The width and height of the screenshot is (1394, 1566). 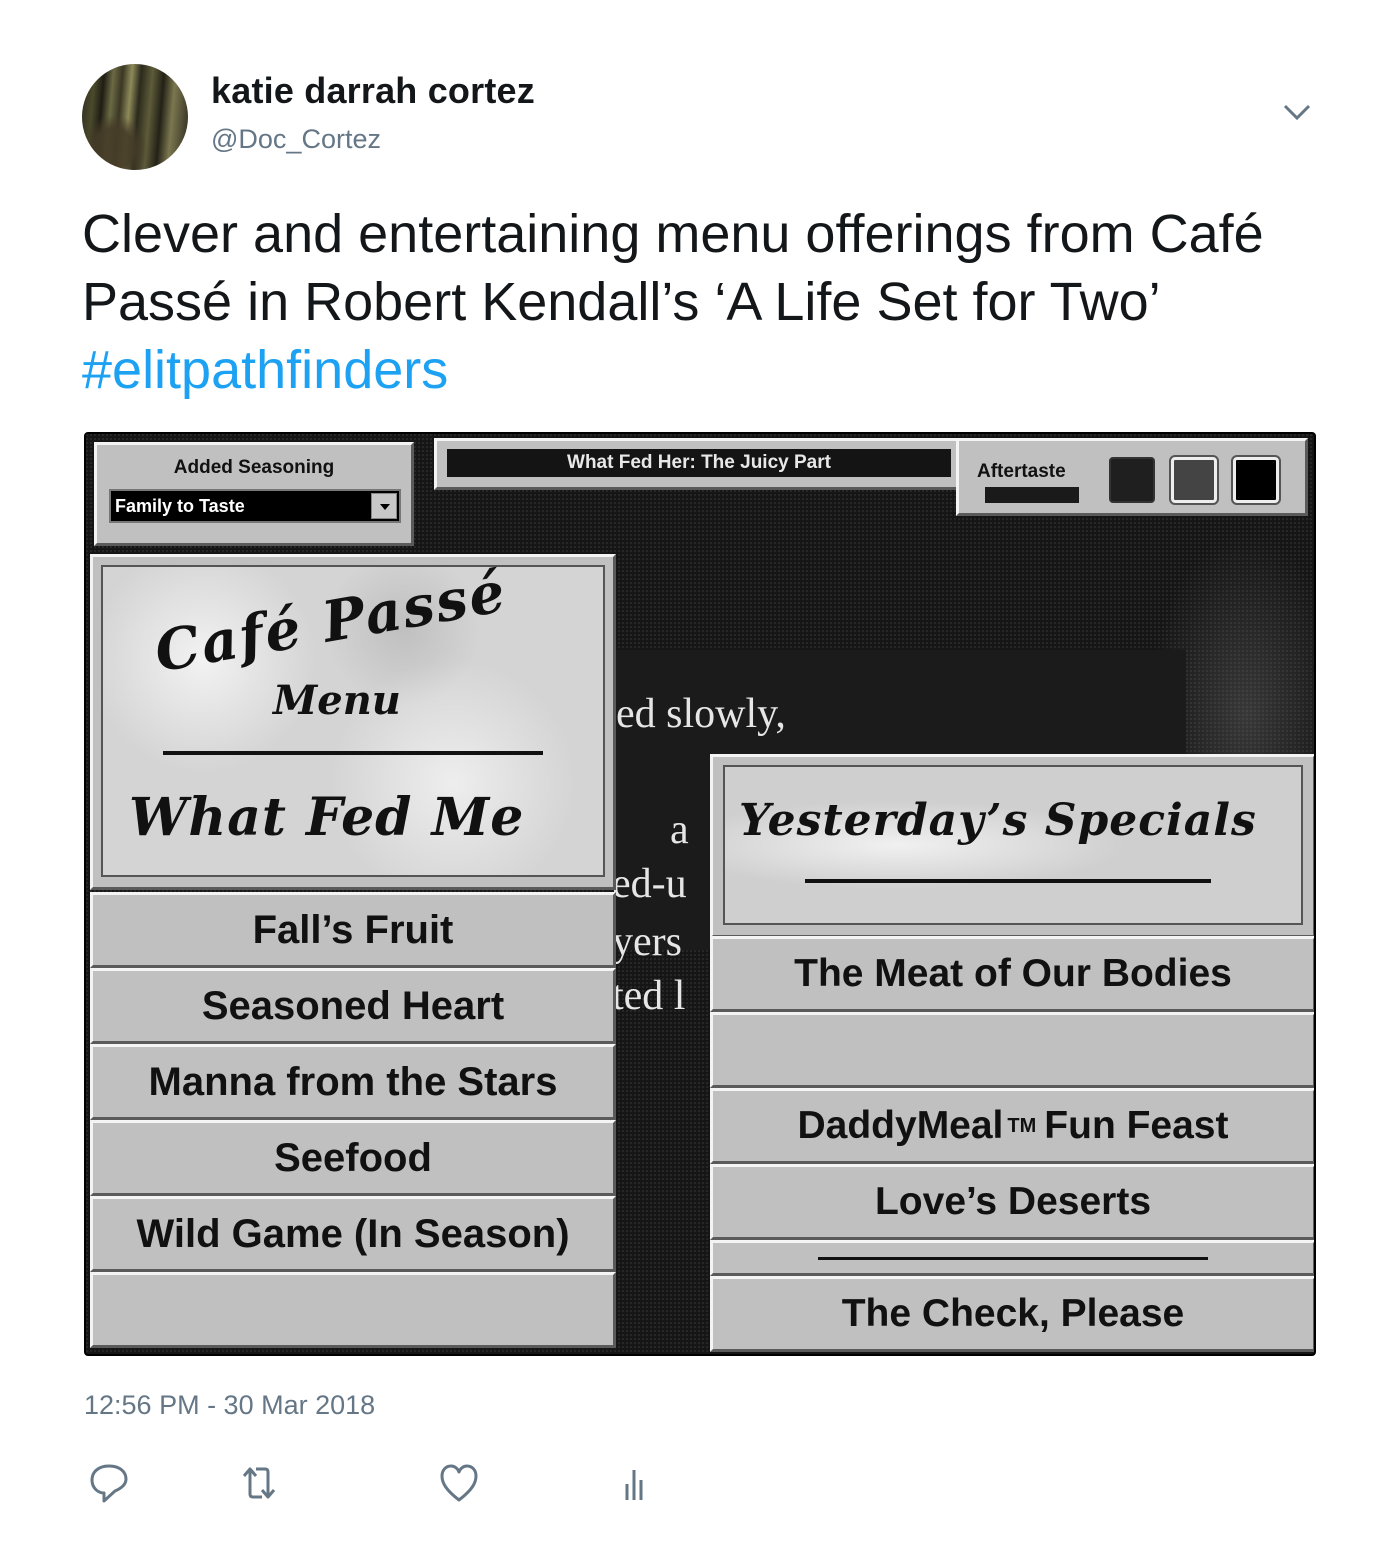 What do you see at coordinates (265, 370) in the screenshot?
I see `hashtag-link: #elitpathfinders` at bounding box center [265, 370].